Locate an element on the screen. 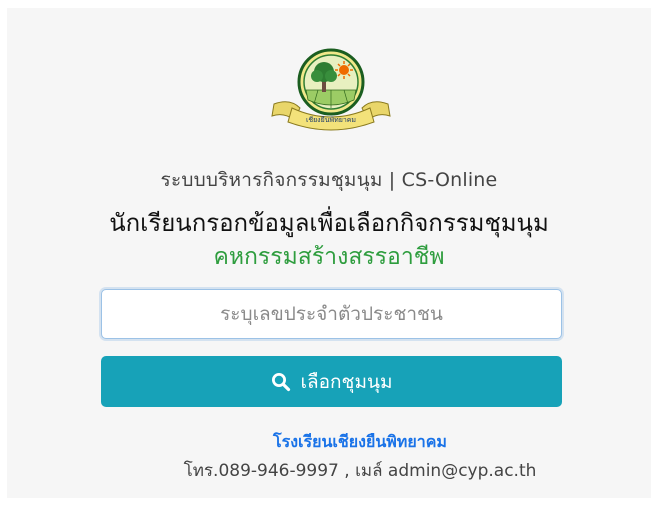  club-name: คหกรรมสร้างสรรอาชีพ is located at coordinates (329, 257).